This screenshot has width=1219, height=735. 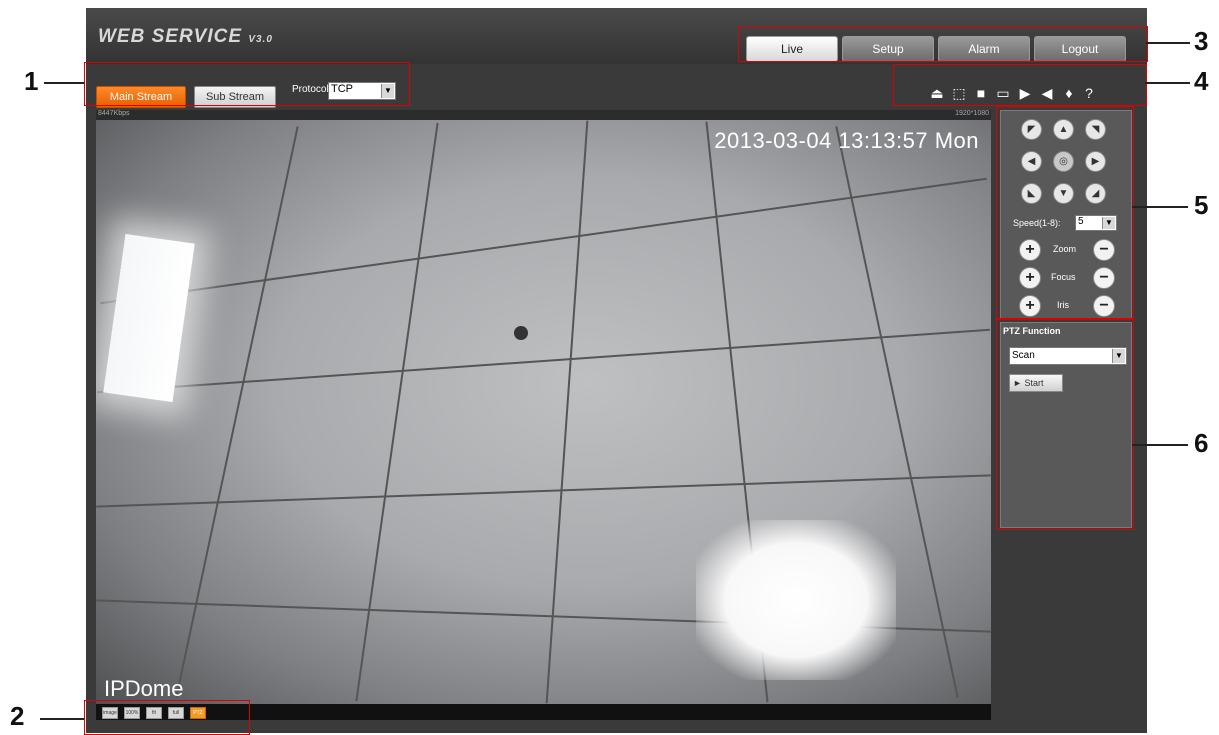 I want to click on callout-number-4: 4, so click(x=1201, y=81).